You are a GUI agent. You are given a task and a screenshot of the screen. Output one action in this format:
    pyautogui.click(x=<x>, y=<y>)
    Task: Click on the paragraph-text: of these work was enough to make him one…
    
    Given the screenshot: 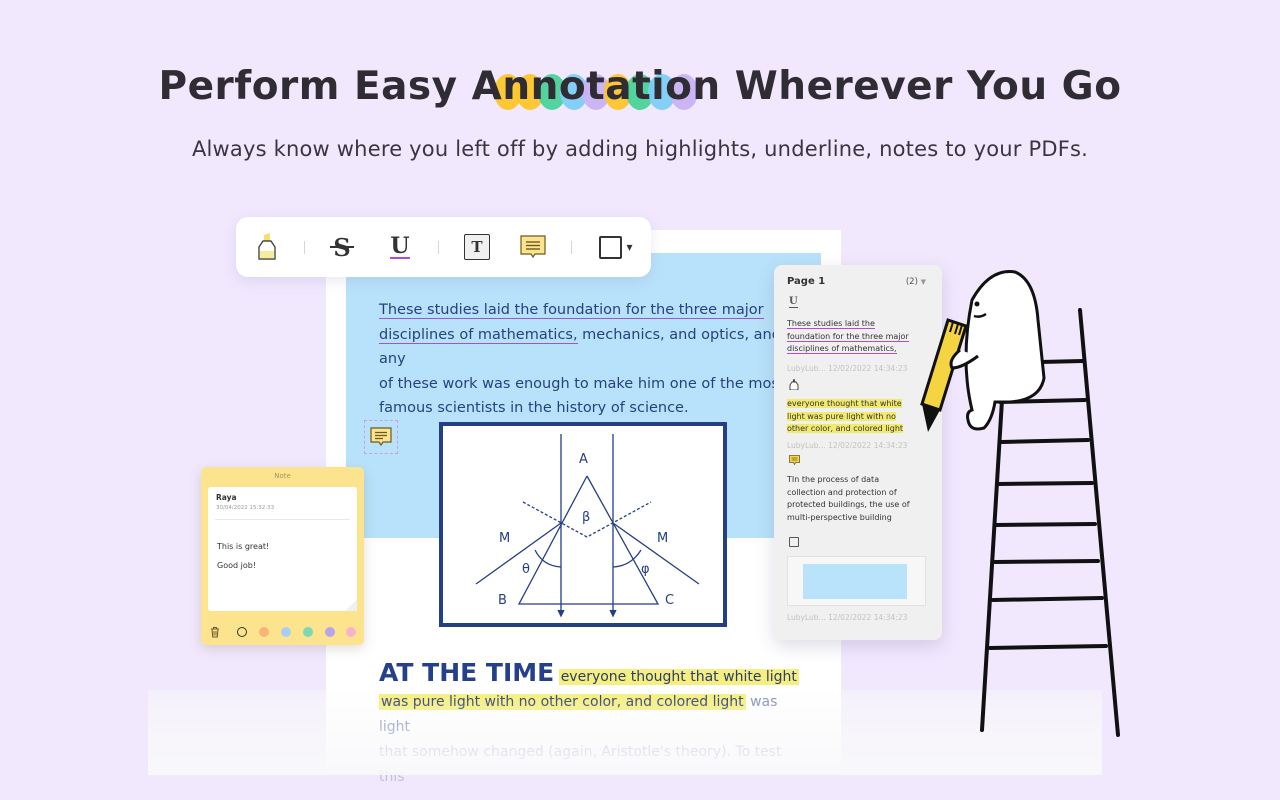 What is the action you would take?
    pyautogui.click(x=582, y=383)
    